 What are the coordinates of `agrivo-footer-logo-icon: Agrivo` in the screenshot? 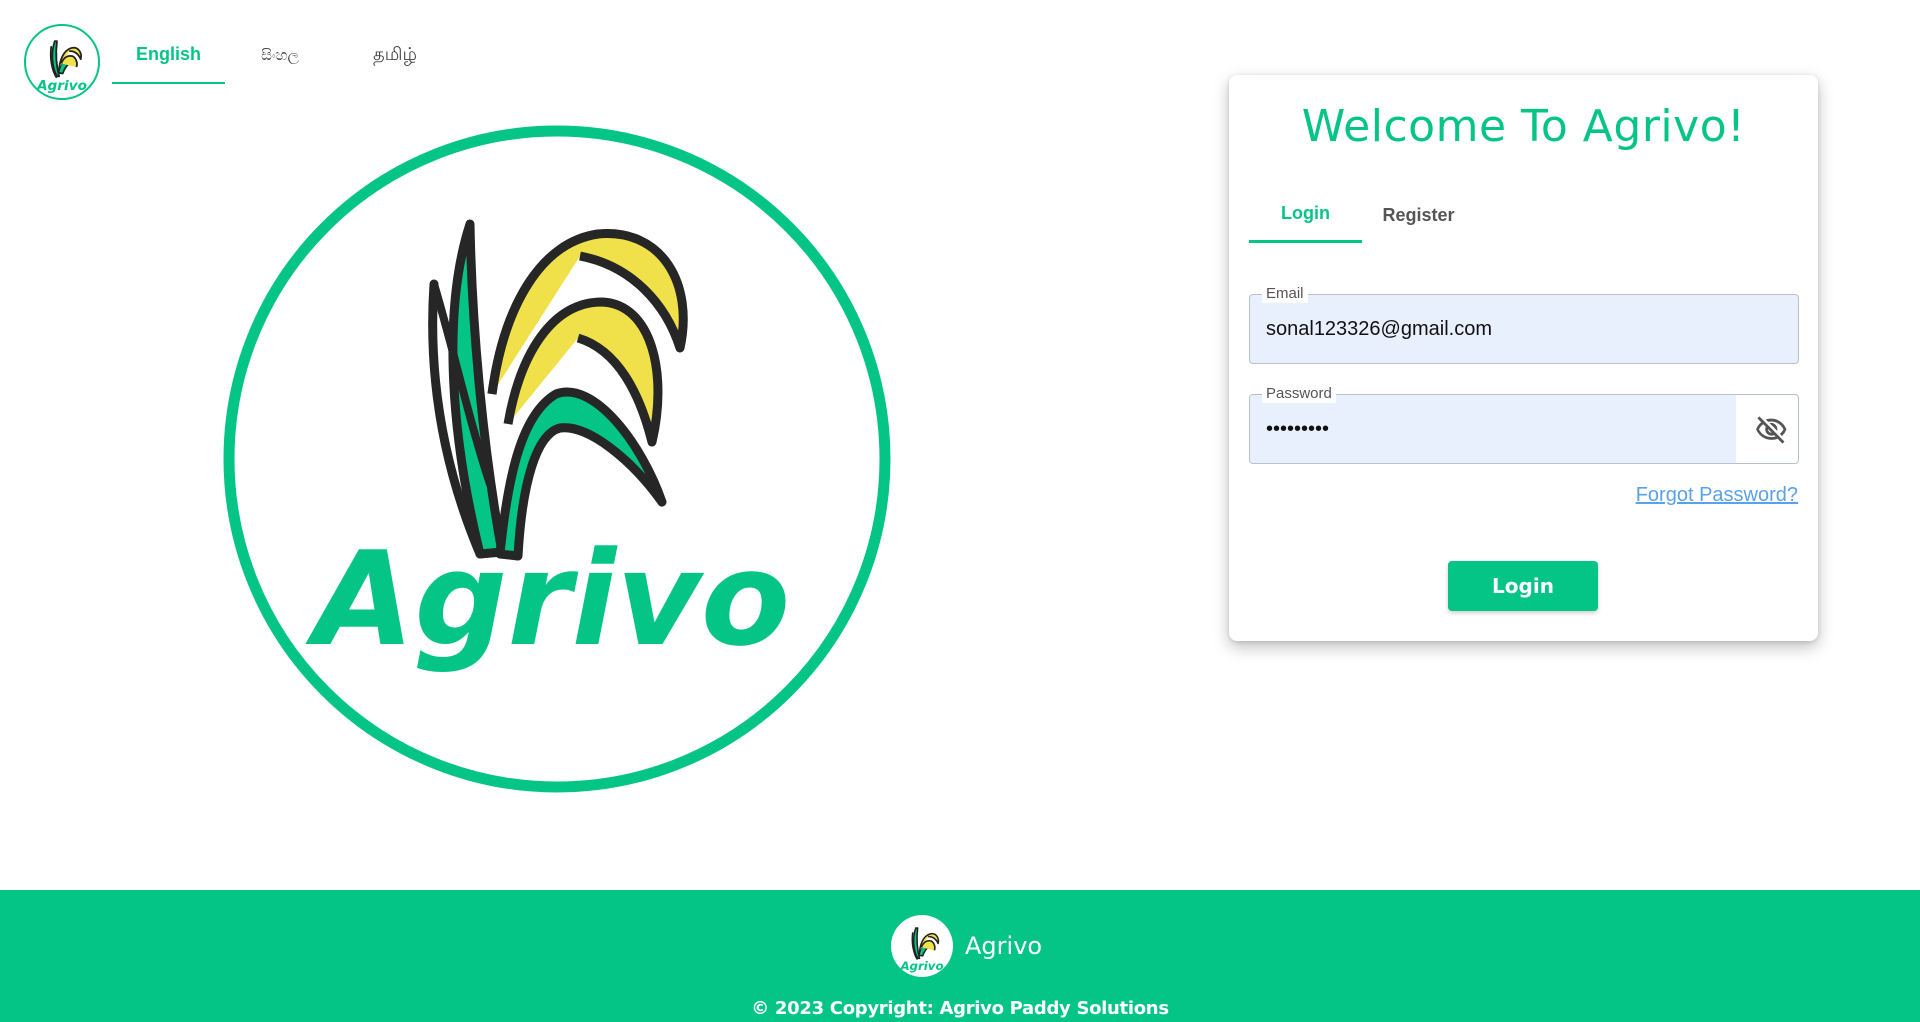 It's located at (921, 950).